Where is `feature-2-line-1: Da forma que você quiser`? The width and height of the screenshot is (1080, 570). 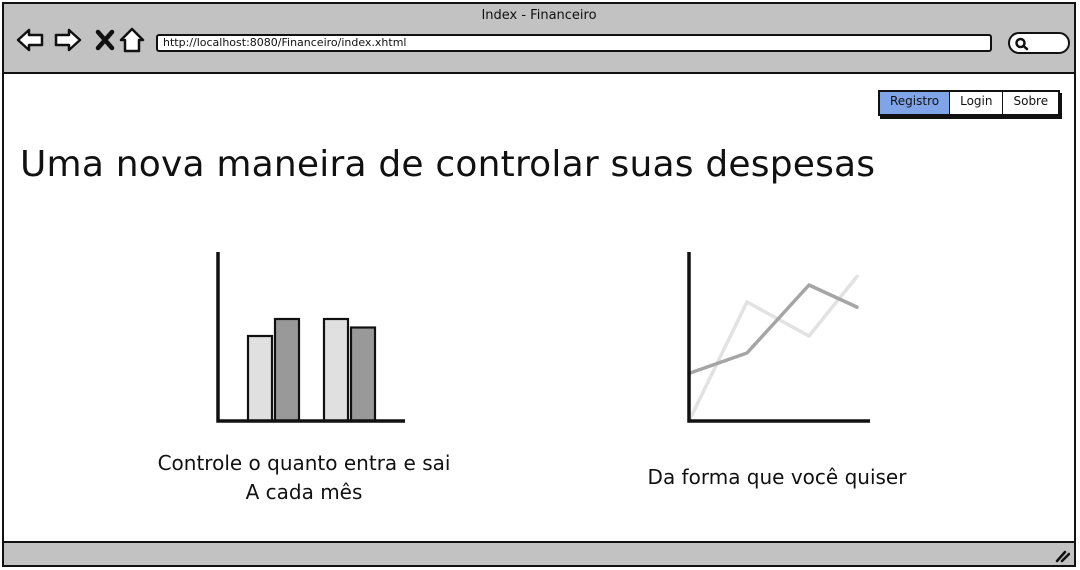
feature-2-line-1: Da forma que você quiser is located at coordinates (777, 477).